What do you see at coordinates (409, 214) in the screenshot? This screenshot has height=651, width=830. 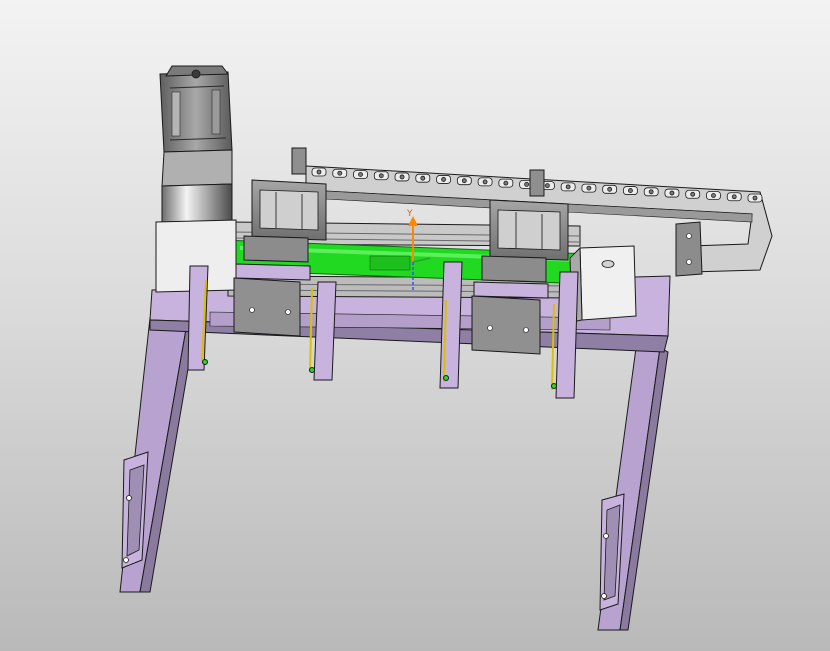 I see `triad-y-label: Y` at bounding box center [409, 214].